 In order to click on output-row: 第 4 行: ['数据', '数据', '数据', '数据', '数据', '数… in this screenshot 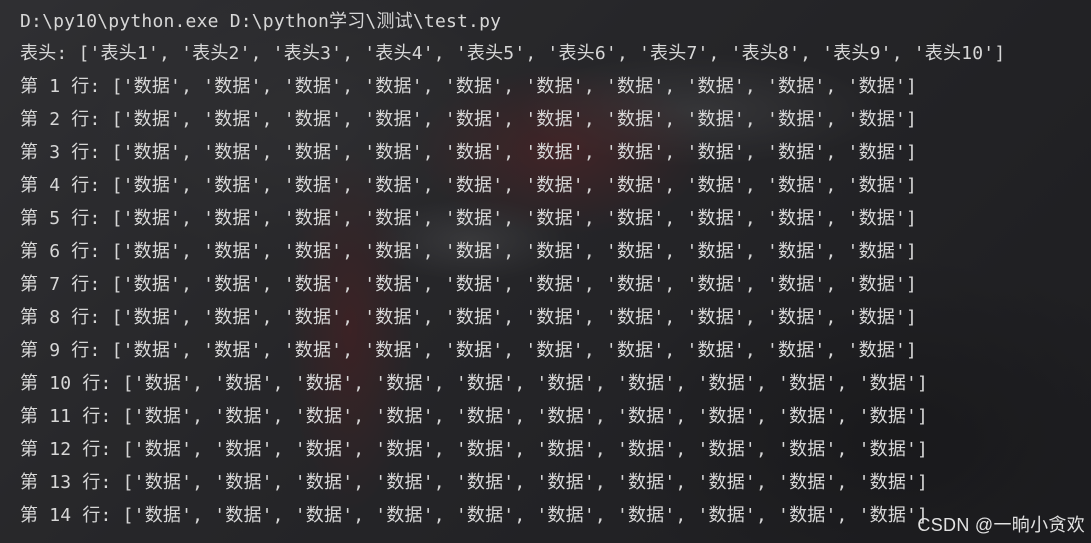, I will do `click(469, 185)`.